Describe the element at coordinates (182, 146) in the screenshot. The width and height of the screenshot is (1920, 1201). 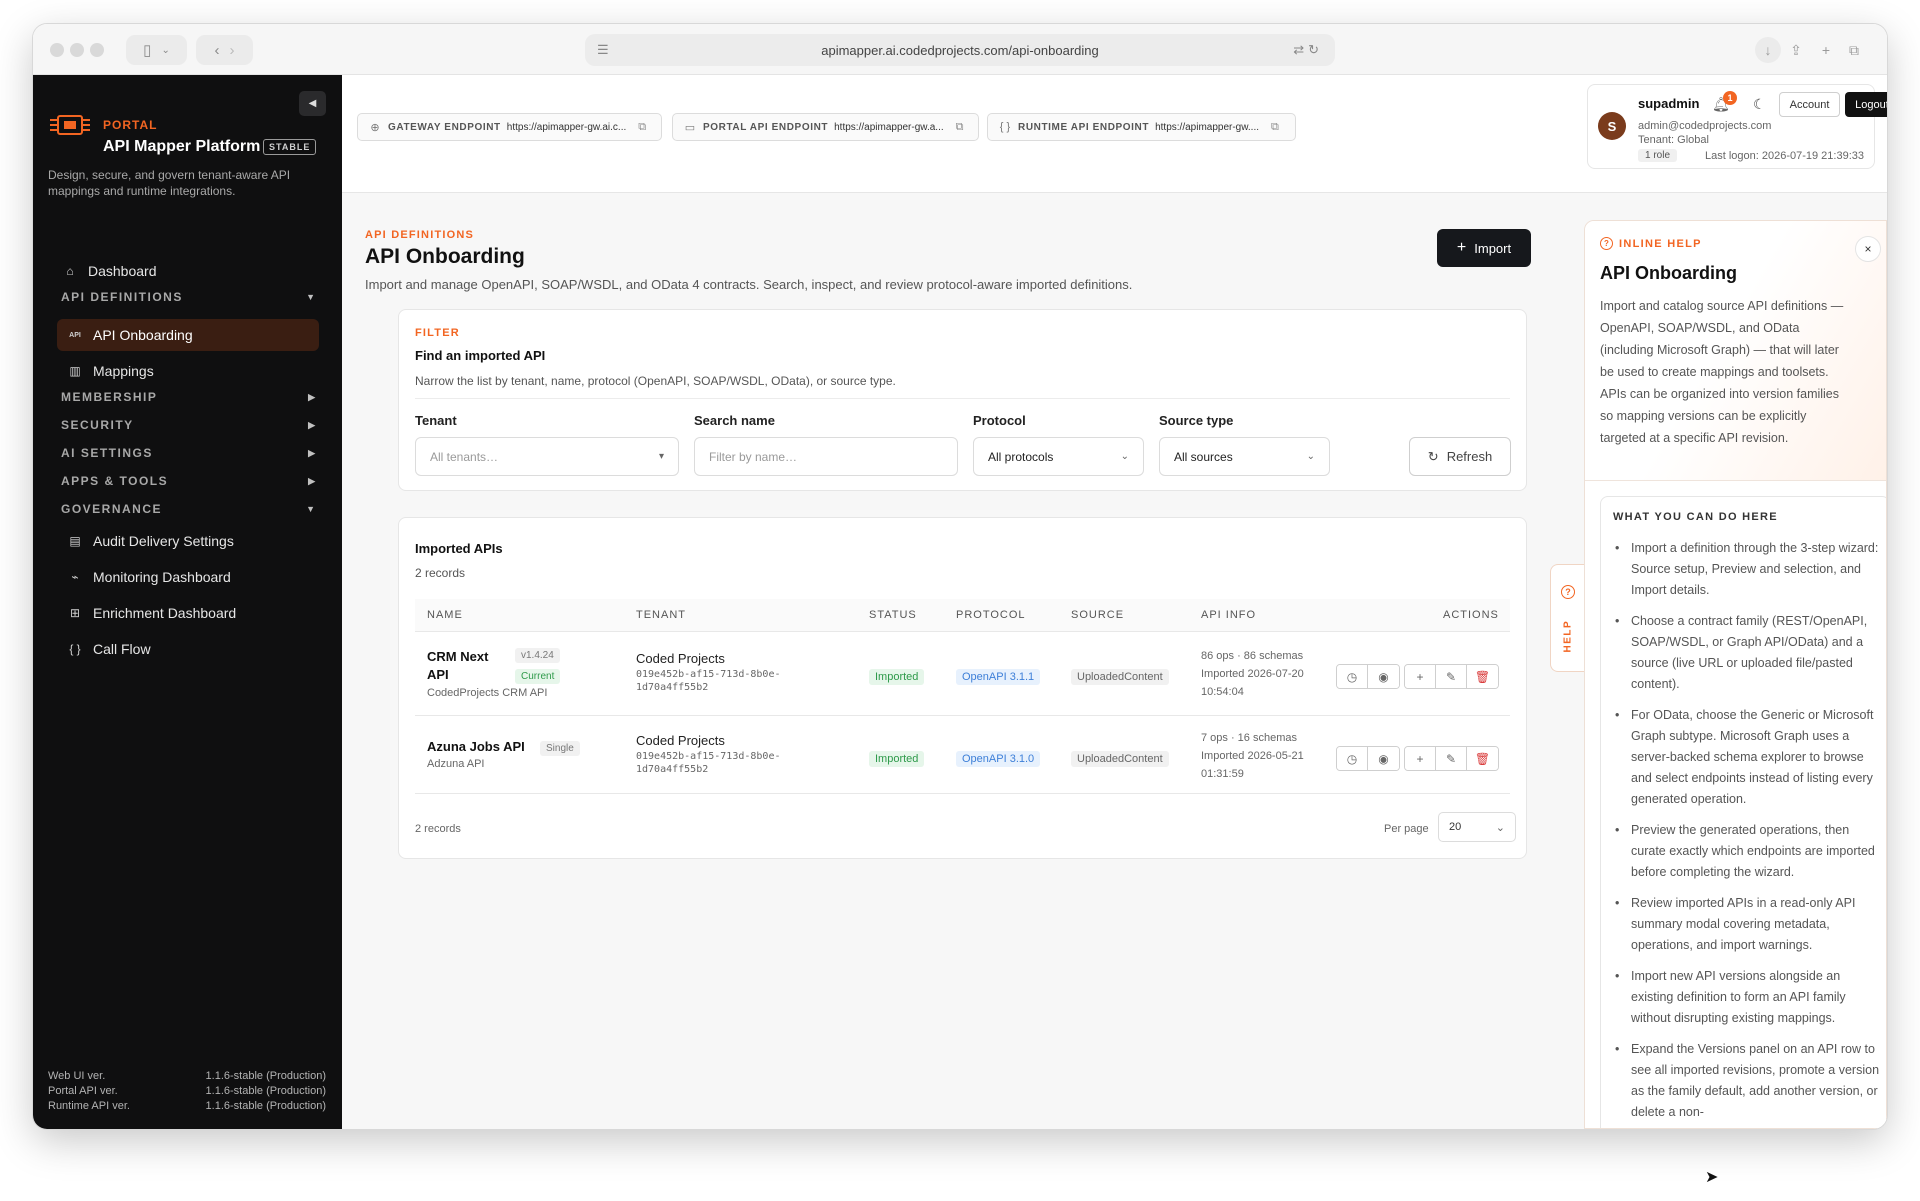
I see `app-name: API Mapper Platform` at that location.